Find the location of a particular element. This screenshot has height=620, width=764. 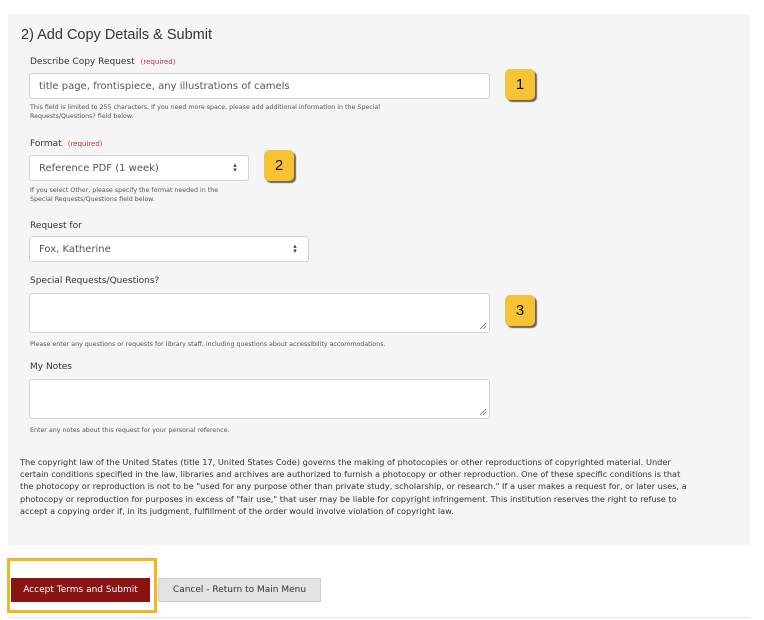

callout-3: 3 is located at coordinates (520, 310).